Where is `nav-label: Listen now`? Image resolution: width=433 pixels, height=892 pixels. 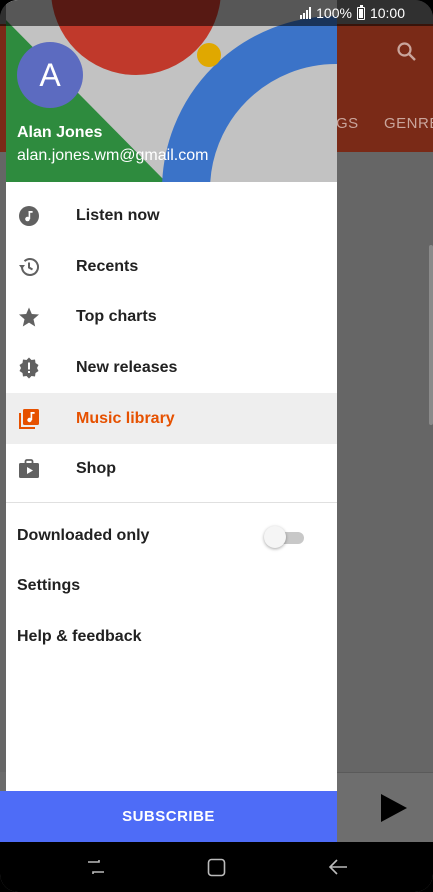
nav-label: Listen now is located at coordinates (118, 216).